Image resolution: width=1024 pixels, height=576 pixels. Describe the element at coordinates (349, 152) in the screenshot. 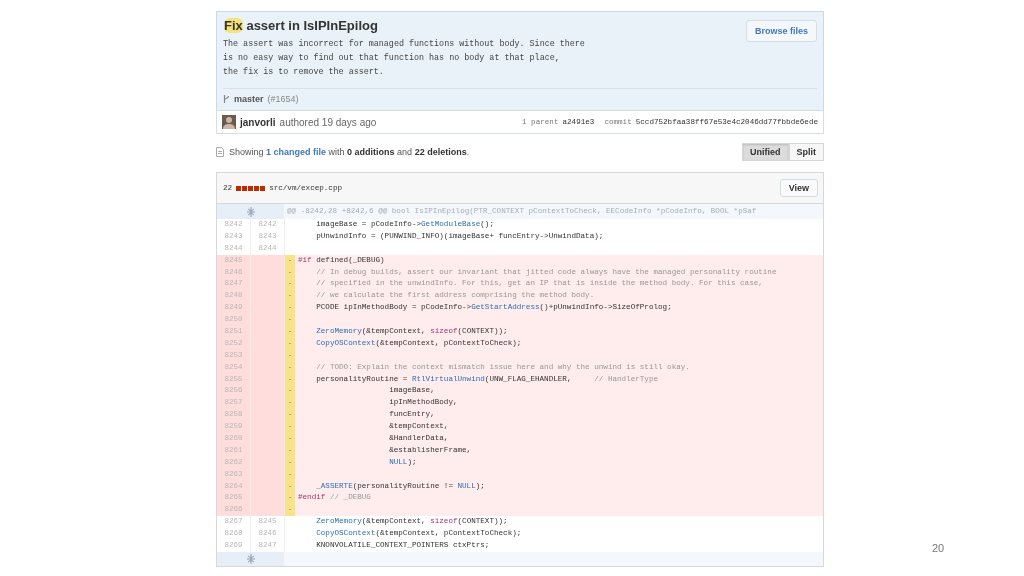

I see `diff-summary: Showing 1 changed file with 0 additions and 22 deletions.` at that location.